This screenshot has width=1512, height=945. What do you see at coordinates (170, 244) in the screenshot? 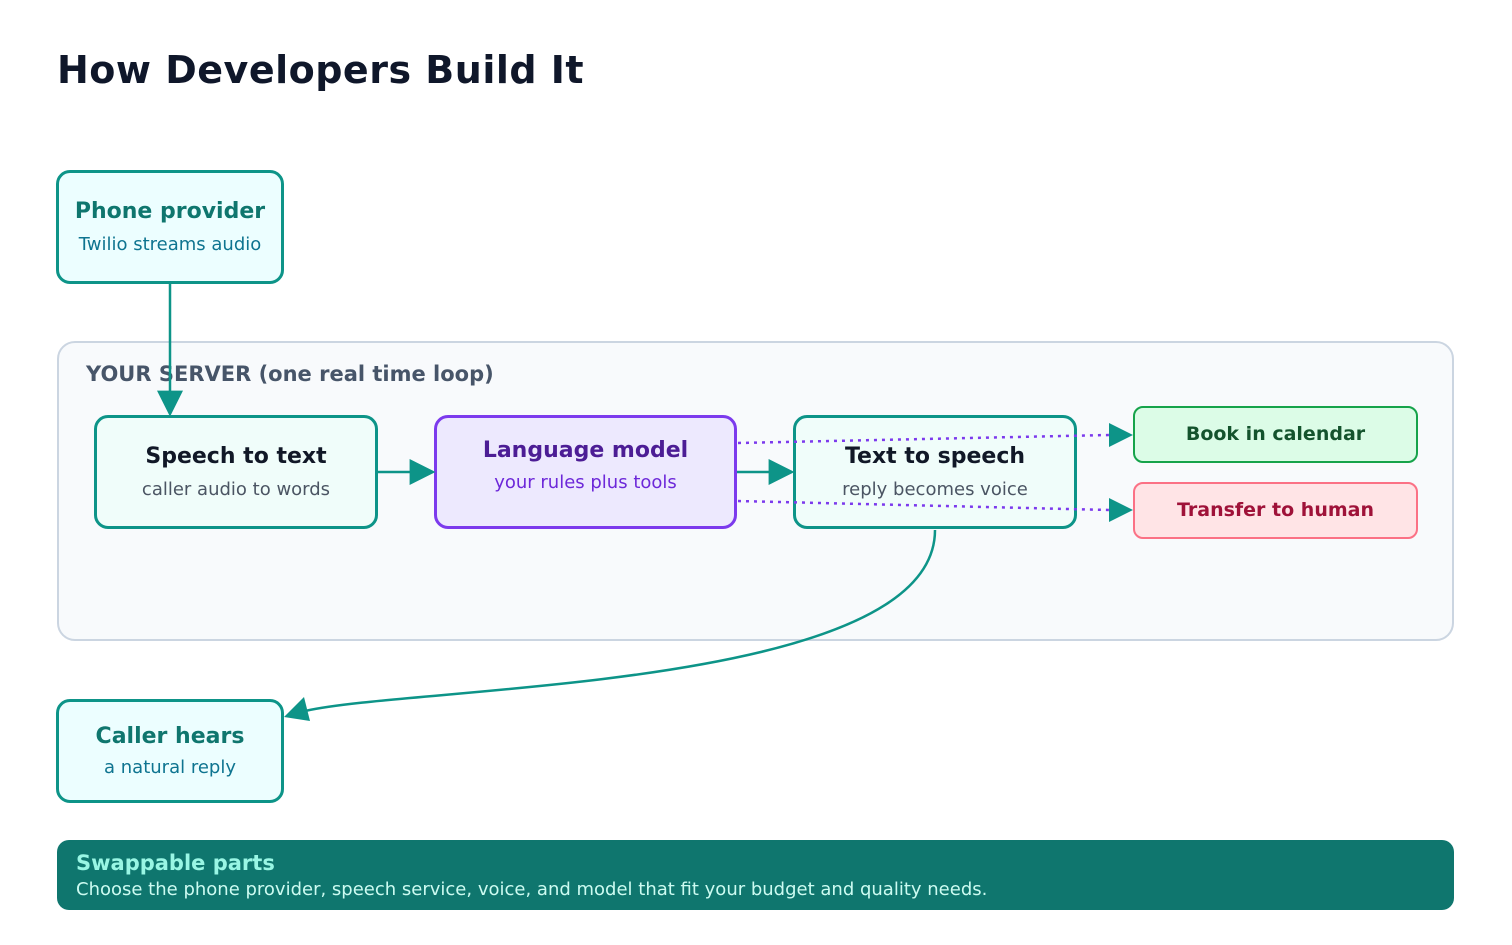
I see `phone-provider-subtitle: Twilio streams audio` at bounding box center [170, 244].